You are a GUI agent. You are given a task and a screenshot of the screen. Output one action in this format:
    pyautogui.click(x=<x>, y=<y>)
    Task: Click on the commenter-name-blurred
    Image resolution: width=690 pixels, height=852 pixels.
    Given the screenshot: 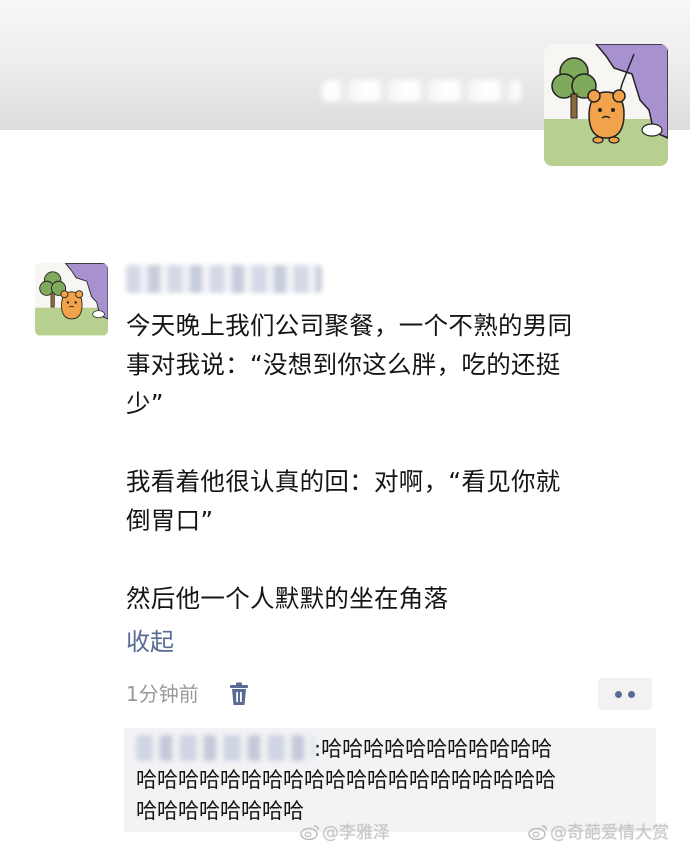 What is the action you would take?
    pyautogui.click(x=225, y=748)
    